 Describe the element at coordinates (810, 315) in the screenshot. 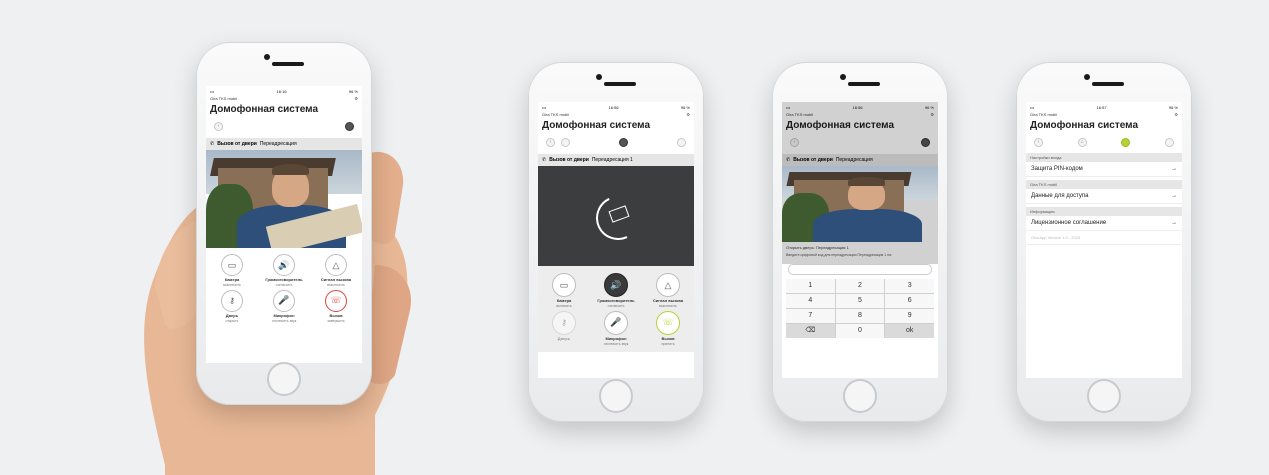

I see `key-7: 7` at that location.